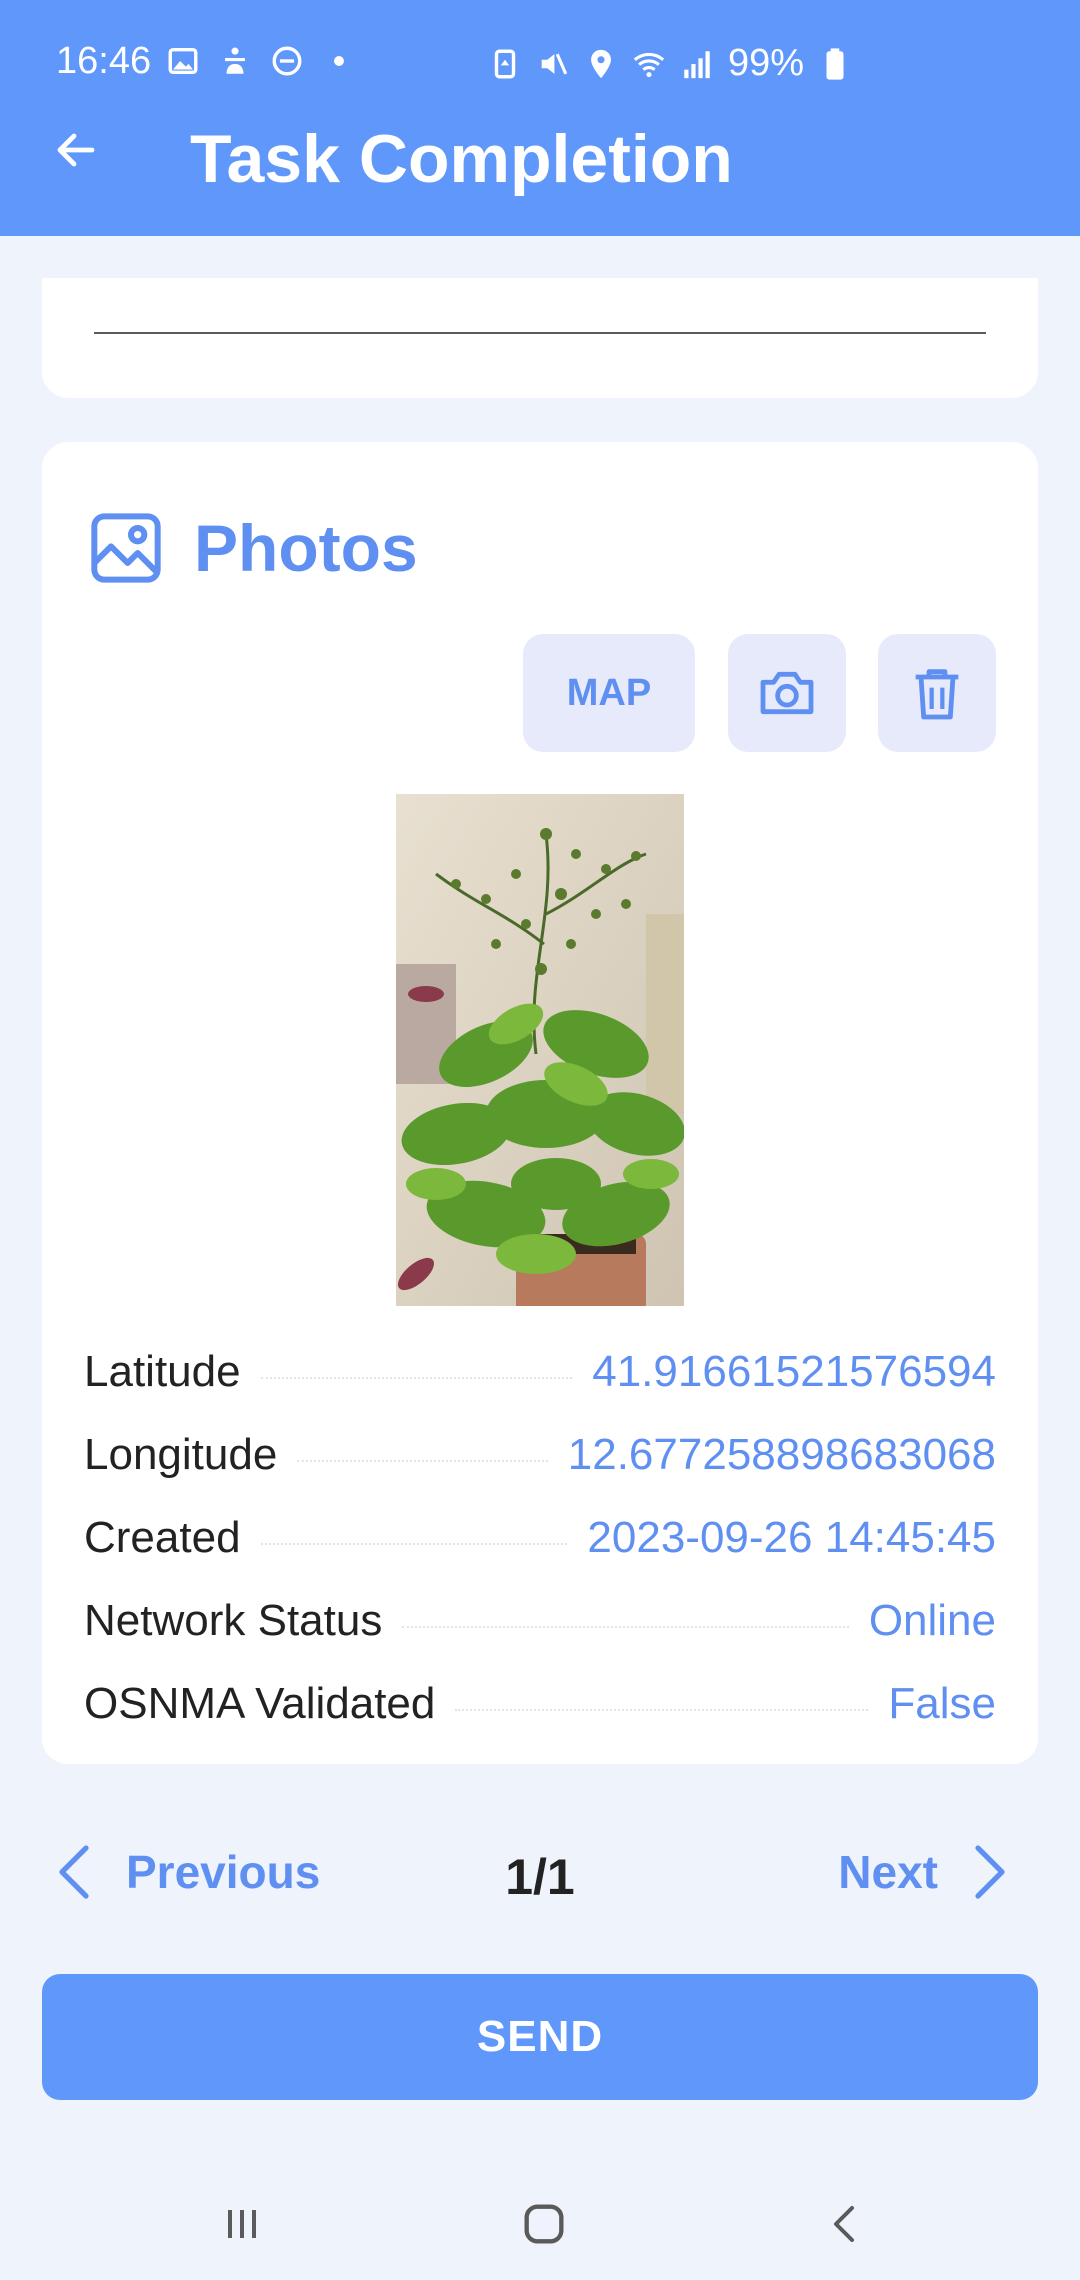 The height and width of the screenshot is (2280, 1080). I want to click on image-icon, so click(126, 548).